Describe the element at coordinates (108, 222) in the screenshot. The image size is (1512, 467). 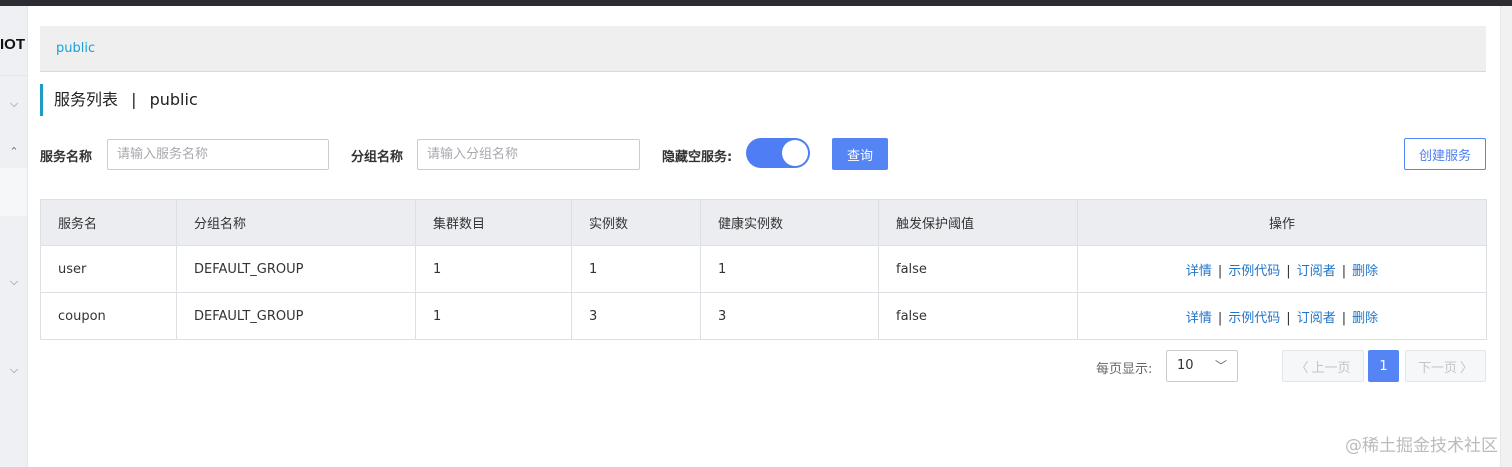
I see `header-service-name: 服务名` at that location.